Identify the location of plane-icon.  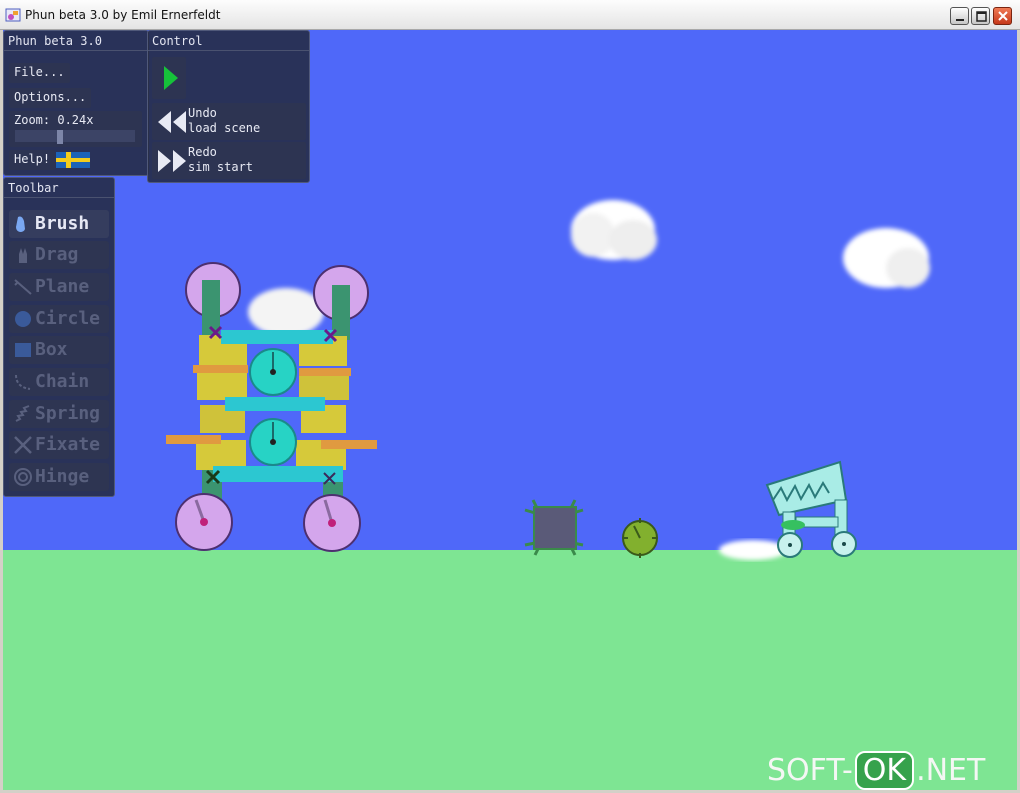
(23, 287).